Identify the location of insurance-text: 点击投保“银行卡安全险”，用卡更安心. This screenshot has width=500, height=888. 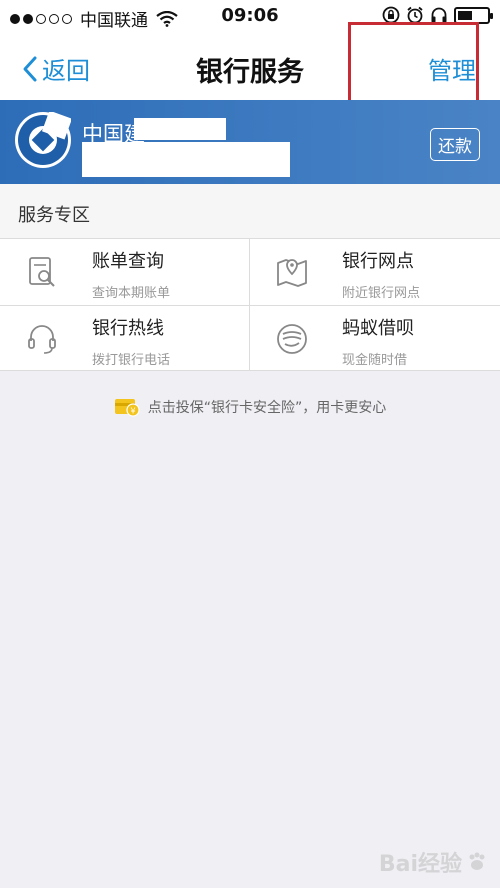
(267, 408).